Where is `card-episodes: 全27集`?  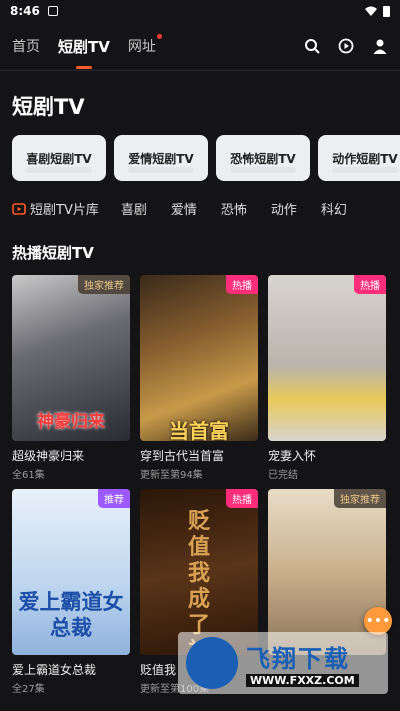 card-episodes: 全27集 is located at coordinates (28, 689).